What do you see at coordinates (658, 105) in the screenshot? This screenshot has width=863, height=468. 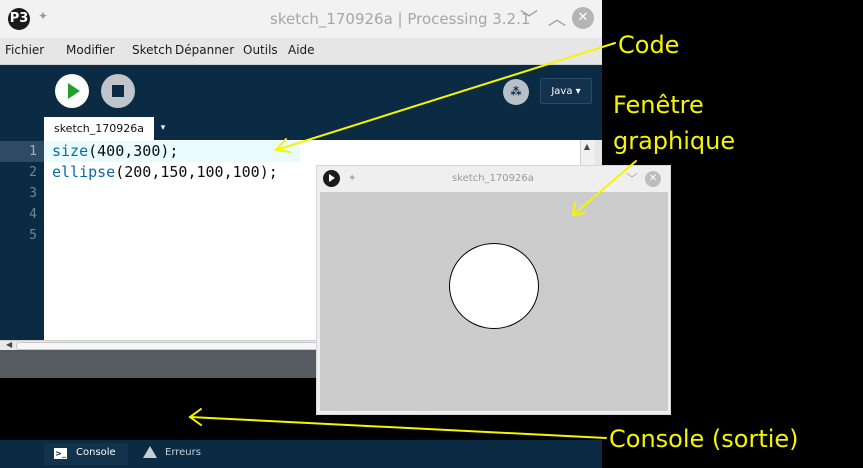 I see `annotation-graphic-window-line1: Fenêtre` at bounding box center [658, 105].